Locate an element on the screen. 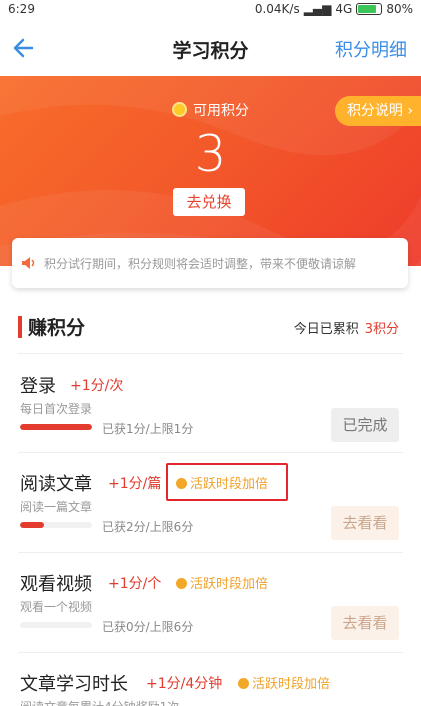 The image size is (421, 706). section-marker is located at coordinates (20, 327).